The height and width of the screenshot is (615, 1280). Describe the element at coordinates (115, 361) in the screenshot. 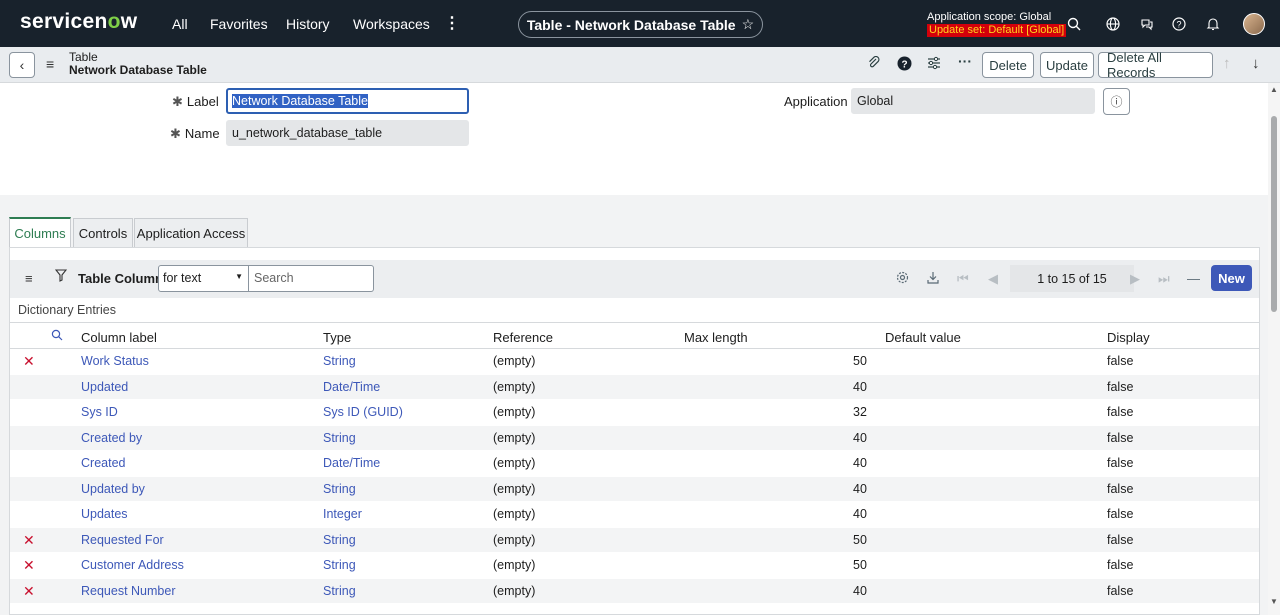

I see `cell-column-label: Work Status` at that location.